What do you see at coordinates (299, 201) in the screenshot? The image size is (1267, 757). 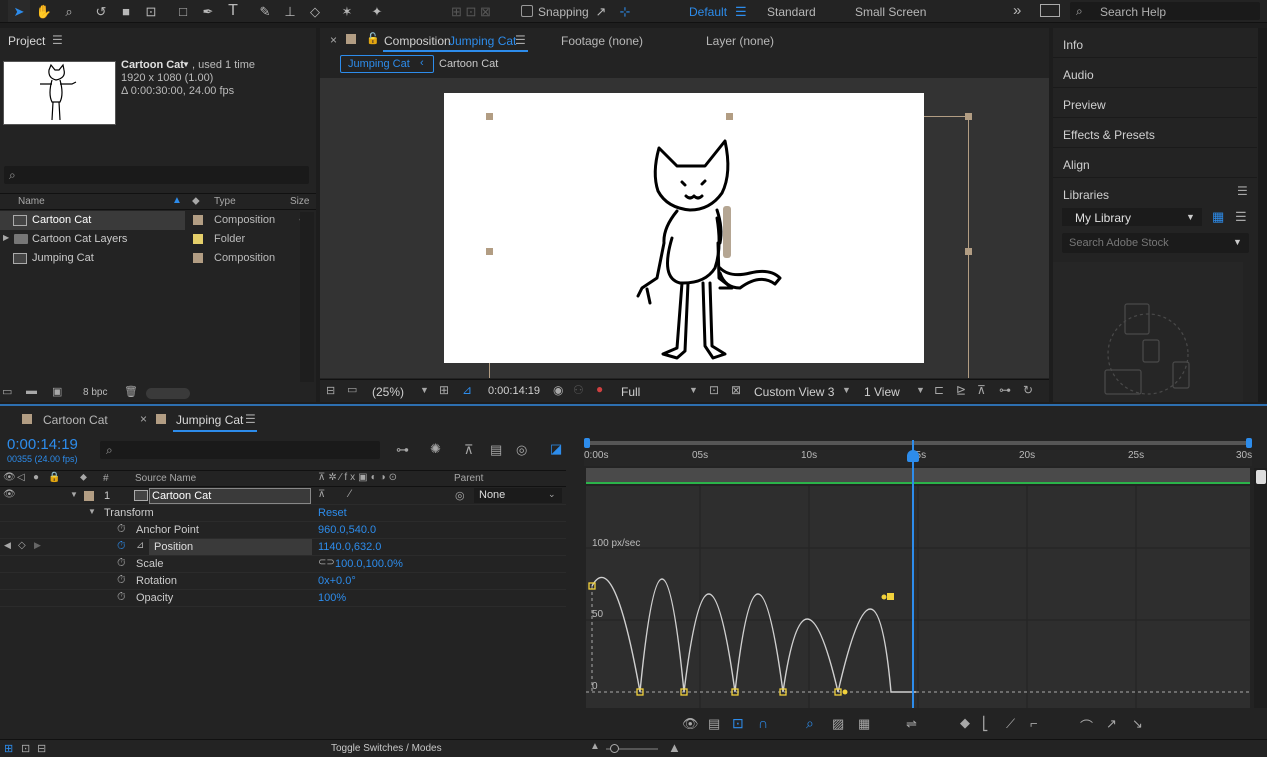 I see `column-size: Size` at bounding box center [299, 201].